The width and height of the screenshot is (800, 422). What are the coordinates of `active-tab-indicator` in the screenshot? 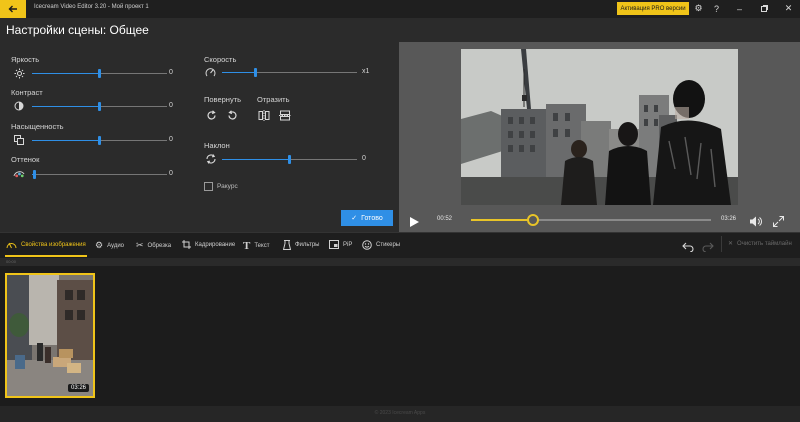 It's located at (46, 256).